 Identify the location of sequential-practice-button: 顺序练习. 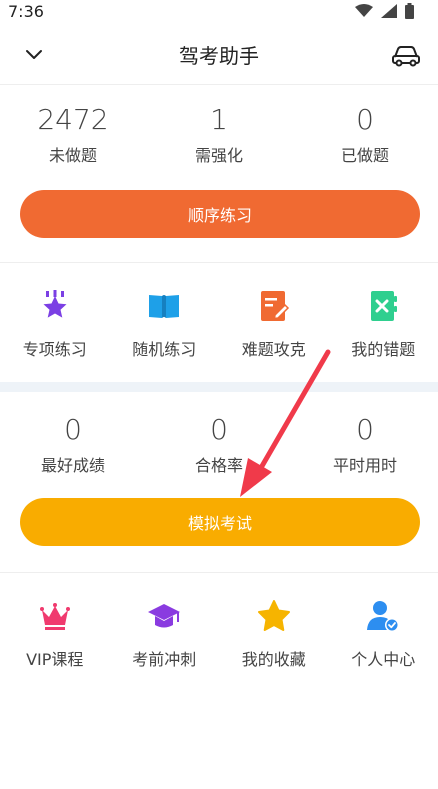
(220, 214).